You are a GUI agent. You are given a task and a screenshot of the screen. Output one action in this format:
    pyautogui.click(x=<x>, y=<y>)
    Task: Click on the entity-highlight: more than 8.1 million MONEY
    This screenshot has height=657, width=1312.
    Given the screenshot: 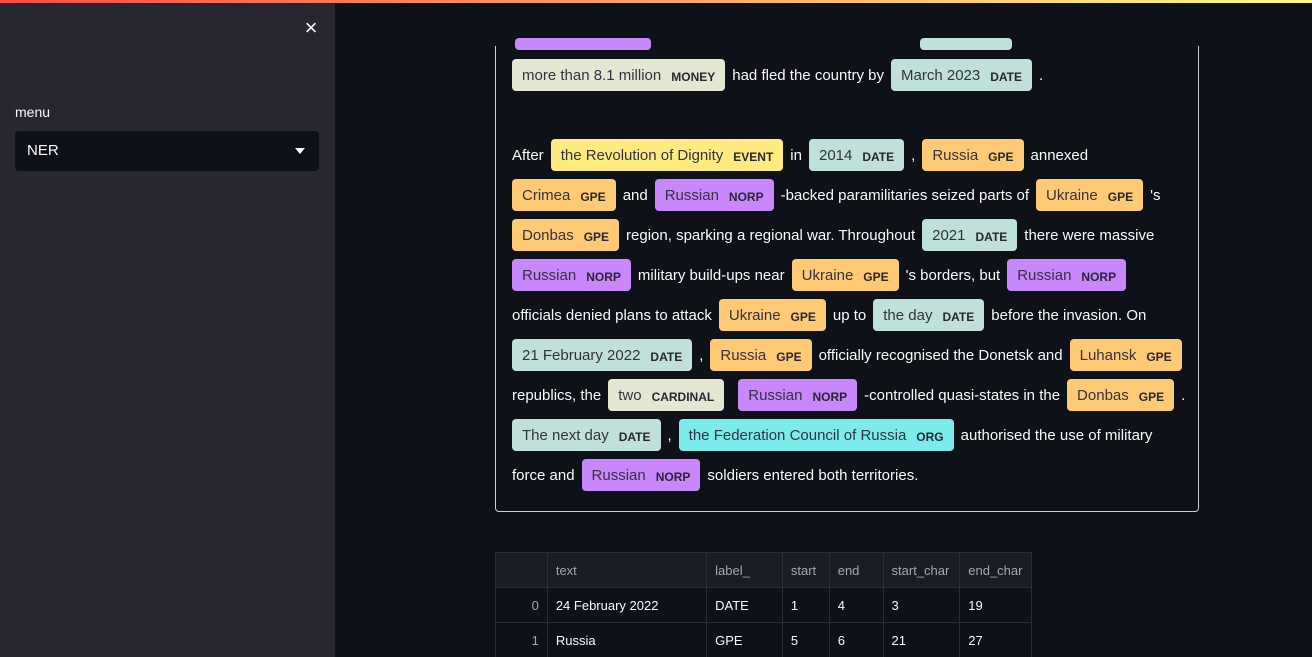 What is the action you would take?
    pyautogui.click(x=619, y=75)
    